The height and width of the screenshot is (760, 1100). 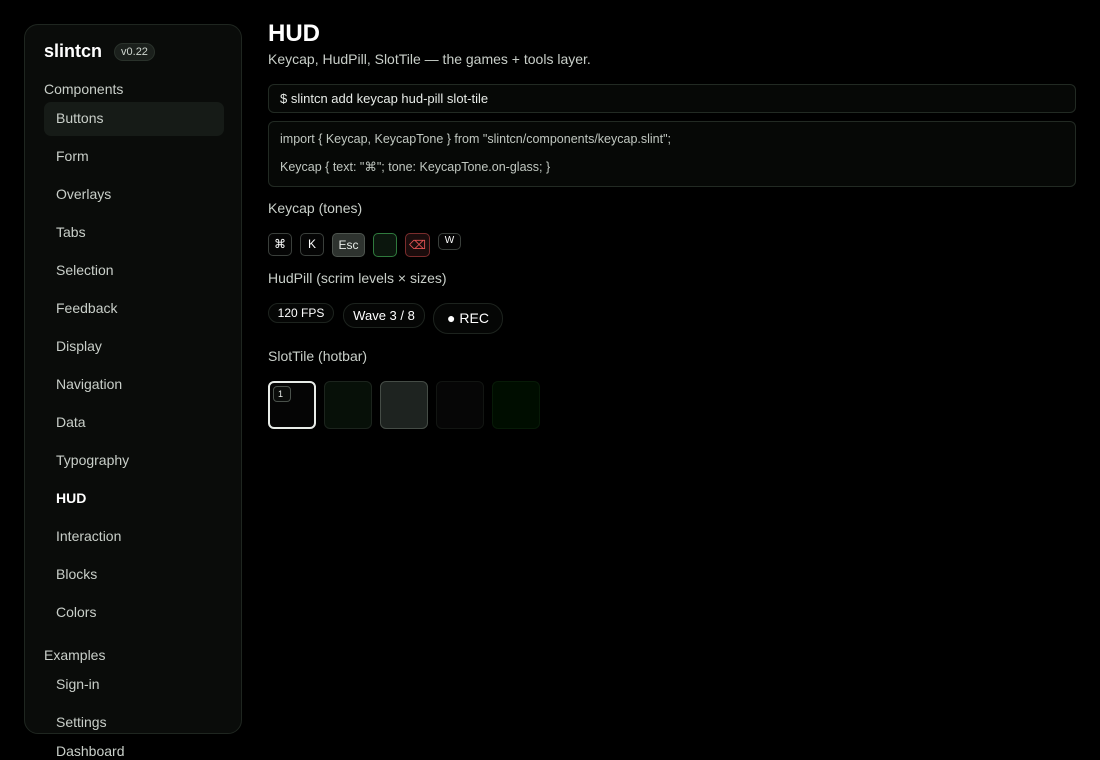 What do you see at coordinates (134, 385) in the screenshot?
I see `sidebar-item-navigation: Navigation` at bounding box center [134, 385].